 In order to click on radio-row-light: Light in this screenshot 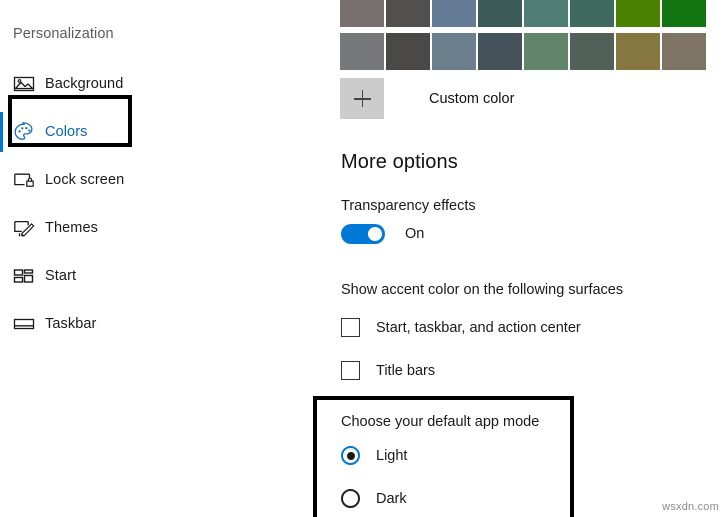, I will do `click(374, 455)`.